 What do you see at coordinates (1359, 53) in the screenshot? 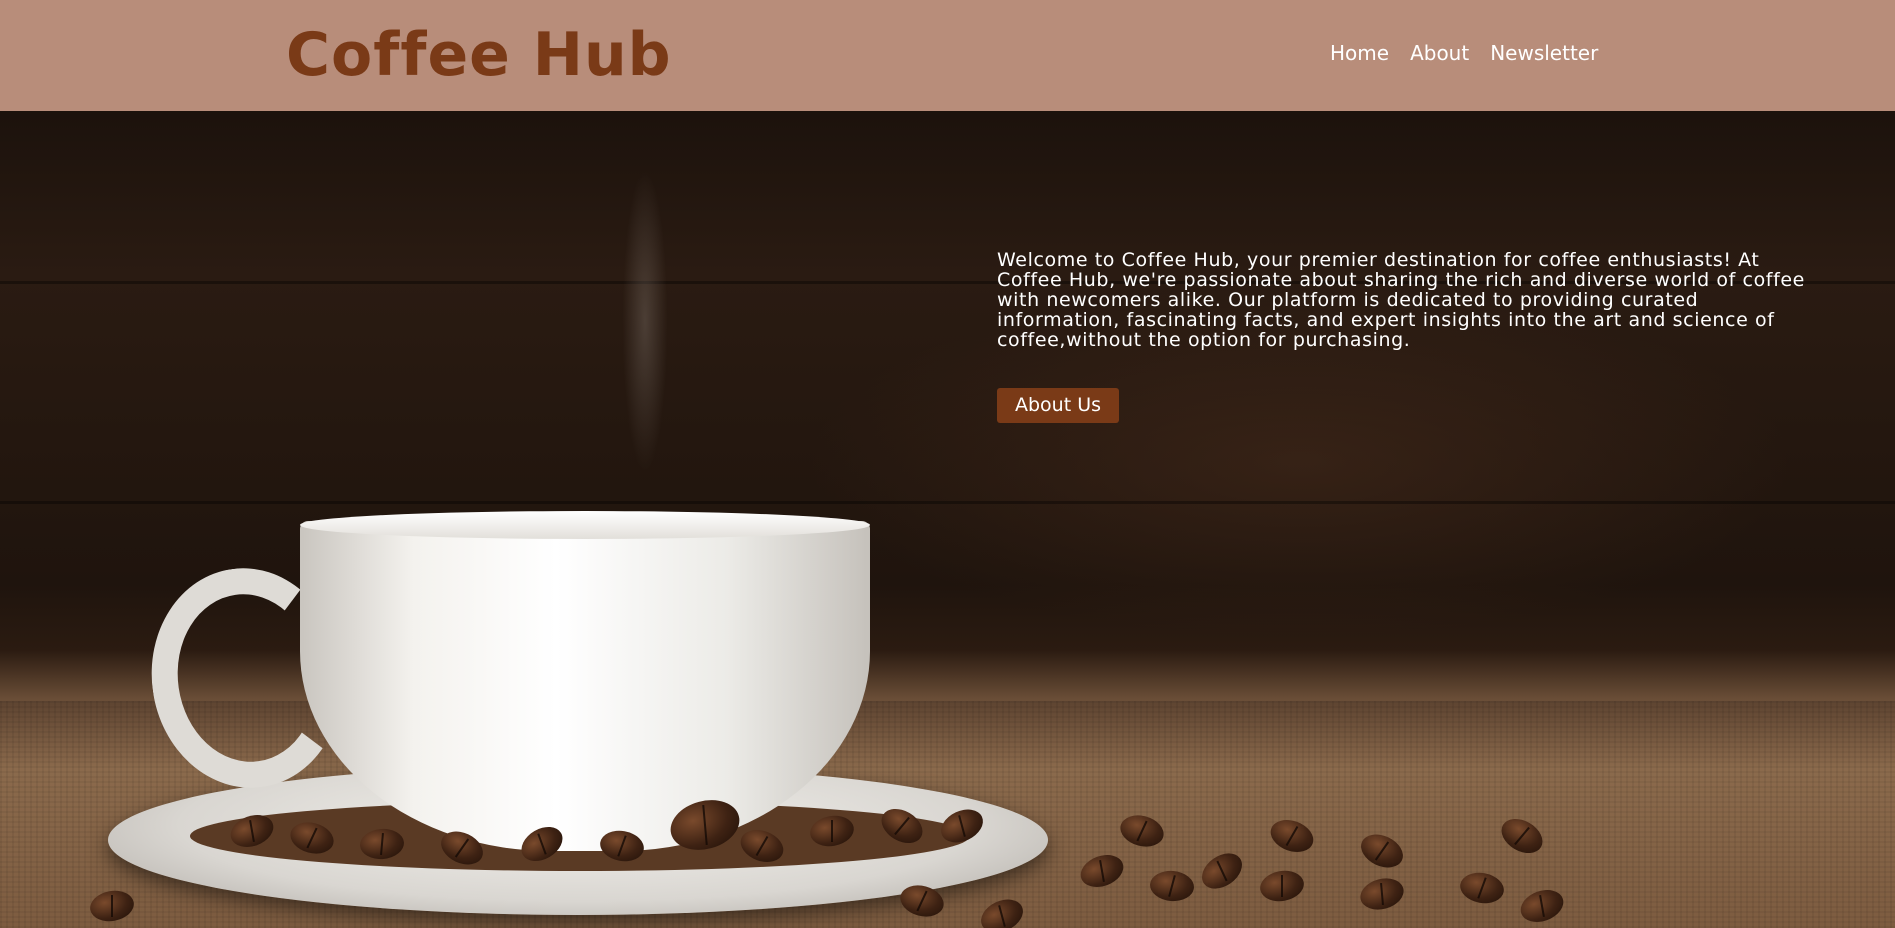
I see `nav-link-home: Home` at bounding box center [1359, 53].